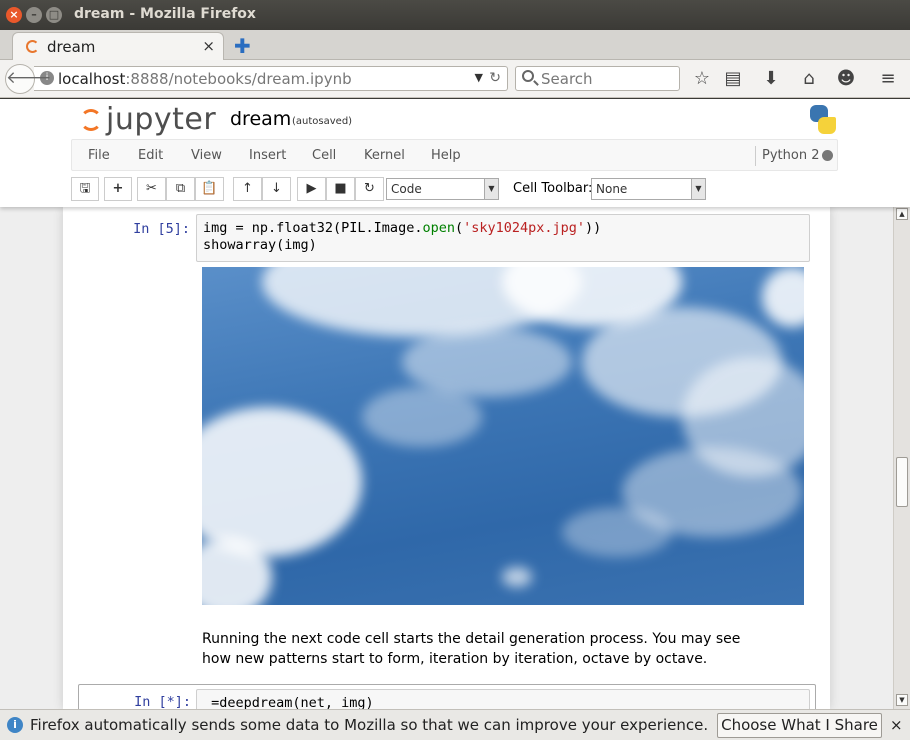 The width and height of the screenshot is (910, 740). What do you see at coordinates (276, 189) in the screenshot?
I see `move-down-button: ↓` at bounding box center [276, 189].